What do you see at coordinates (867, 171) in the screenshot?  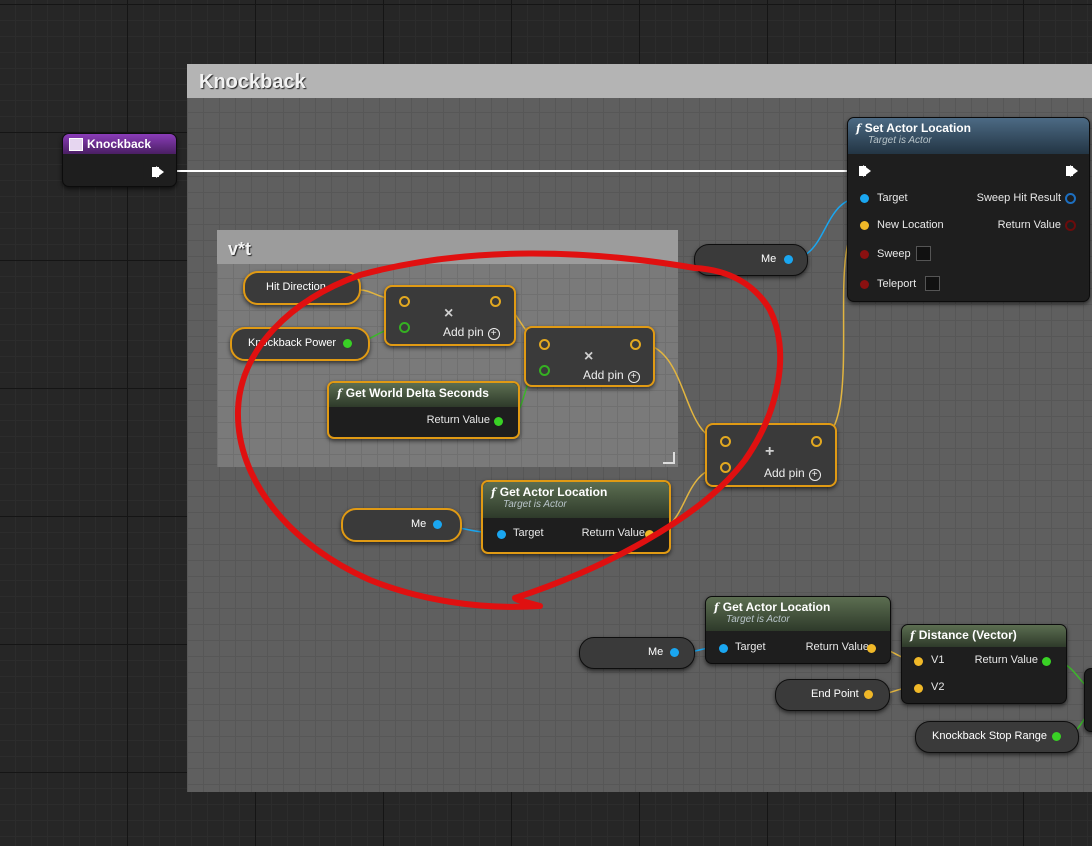 I see `exec-in-pin-arrow` at bounding box center [867, 171].